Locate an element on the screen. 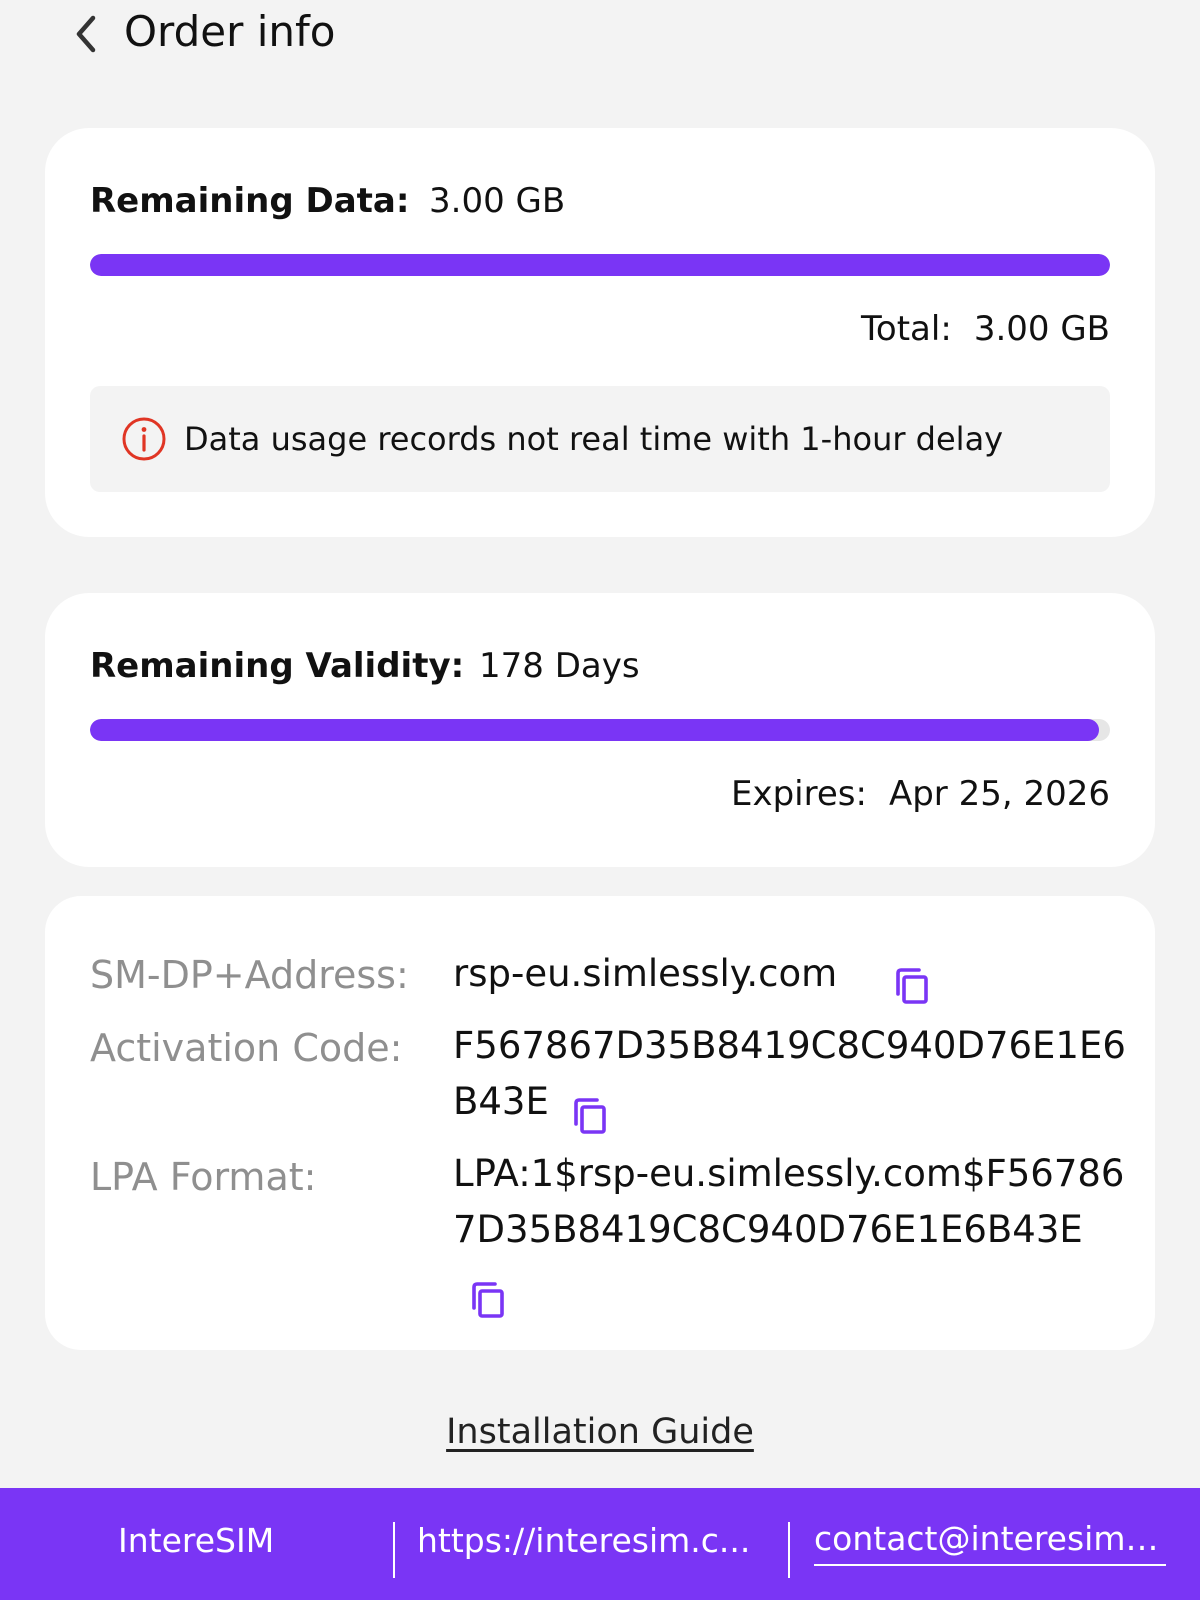 The image size is (1200, 1600). remaining-validity-value: 178 Days is located at coordinates (559, 666).